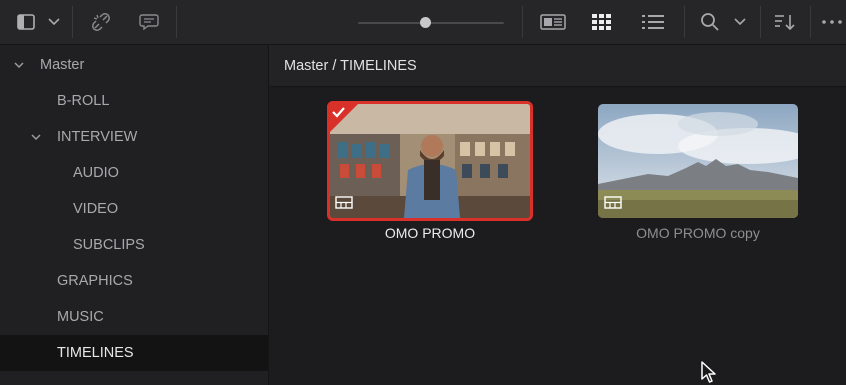 This screenshot has height=385, width=846. I want to click on sidebar-item-label: B-ROLL, so click(83, 101).